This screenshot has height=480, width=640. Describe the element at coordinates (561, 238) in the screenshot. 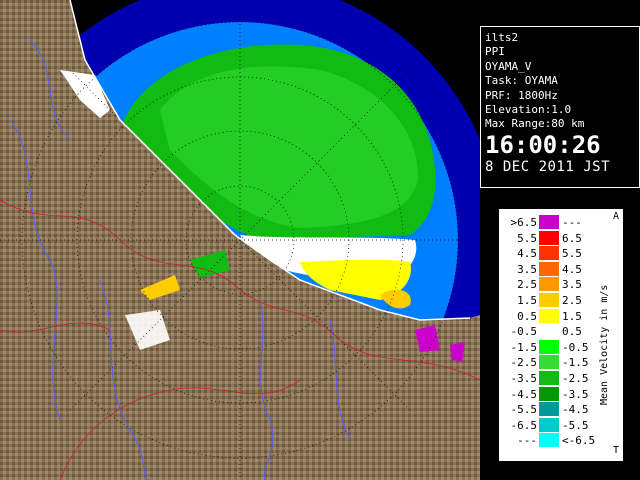

I see `legend-row: 5.5 6.5` at that location.